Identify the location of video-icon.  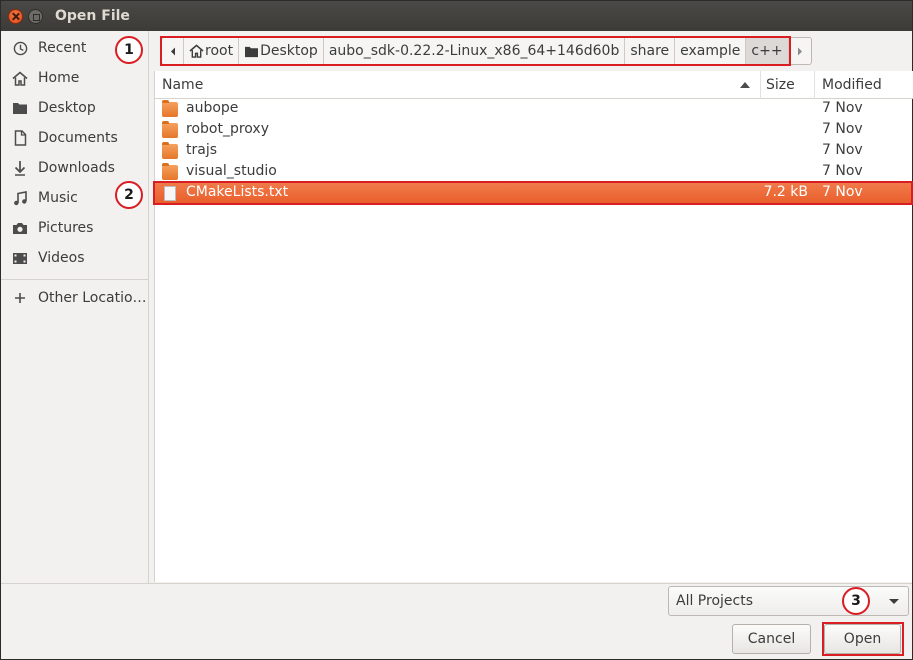
(20, 258).